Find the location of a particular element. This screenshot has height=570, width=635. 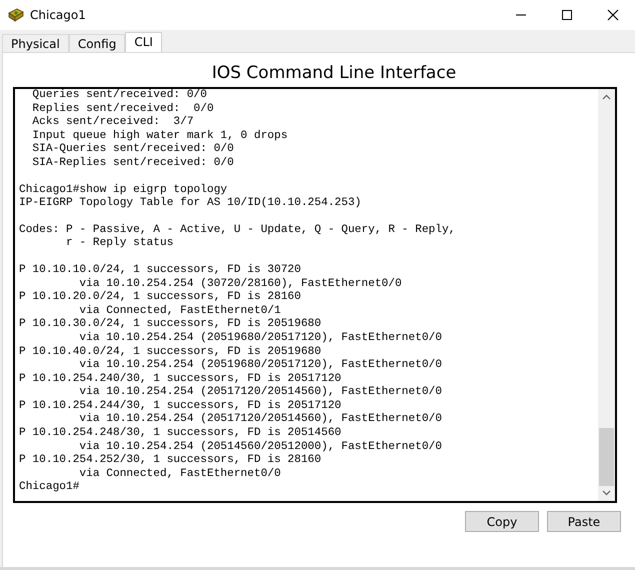

scrollbar is located at coordinates (606, 295).